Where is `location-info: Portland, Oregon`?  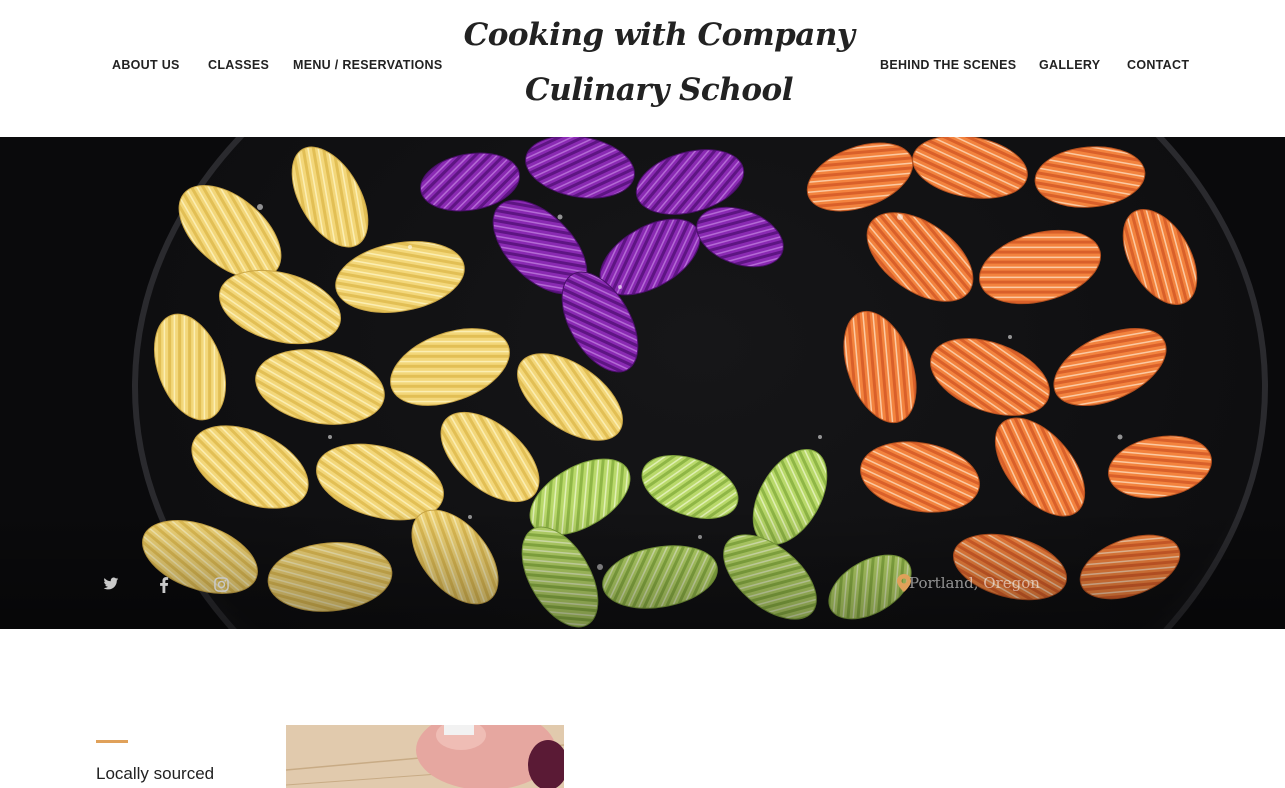
location-info: Portland, Oregon is located at coordinates (968, 583).